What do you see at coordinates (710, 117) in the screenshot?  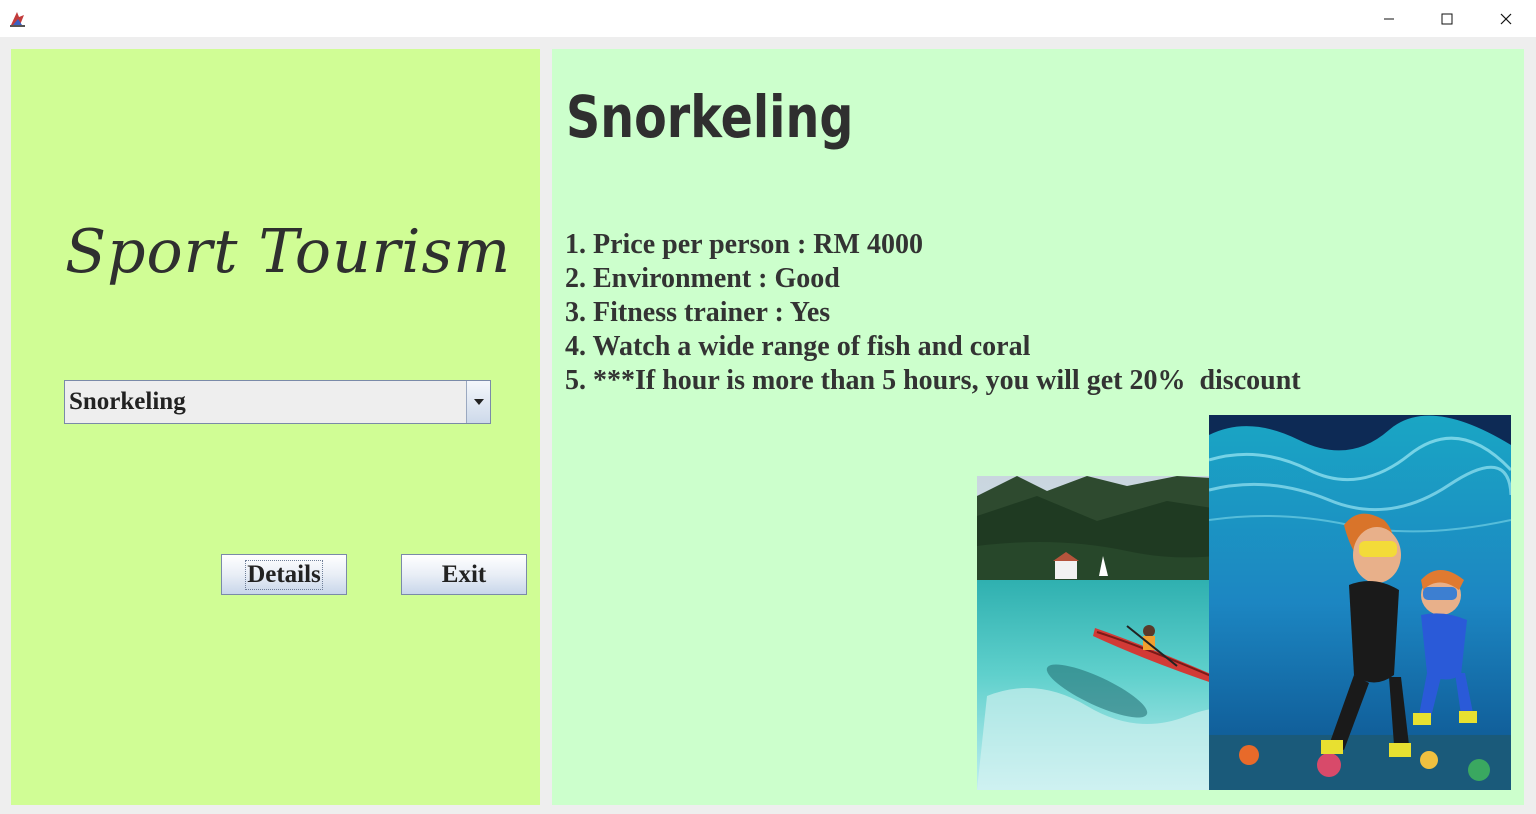 I see `activity-title: Snorkeling` at bounding box center [710, 117].